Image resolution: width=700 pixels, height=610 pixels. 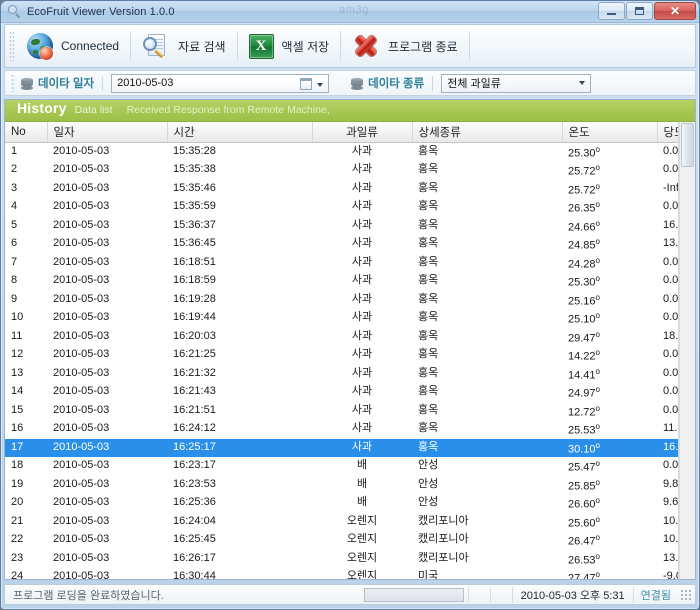 What do you see at coordinates (516, 83) in the screenshot?
I see `data-kind-select: 전체 과일류` at bounding box center [516, 83].